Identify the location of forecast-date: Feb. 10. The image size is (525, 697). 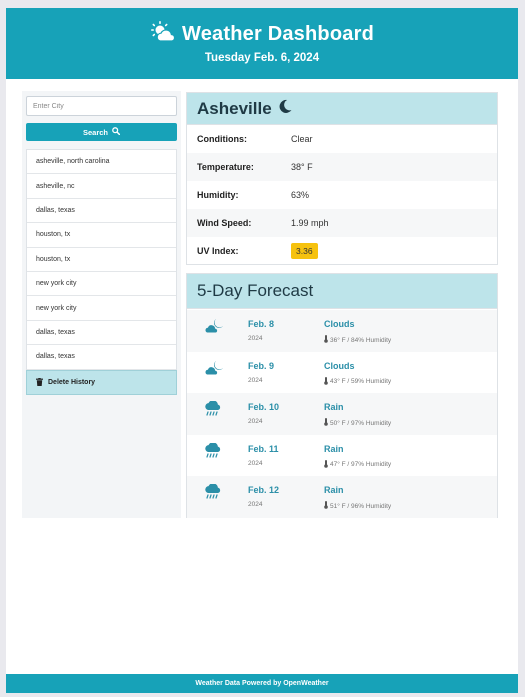
(264, 407).